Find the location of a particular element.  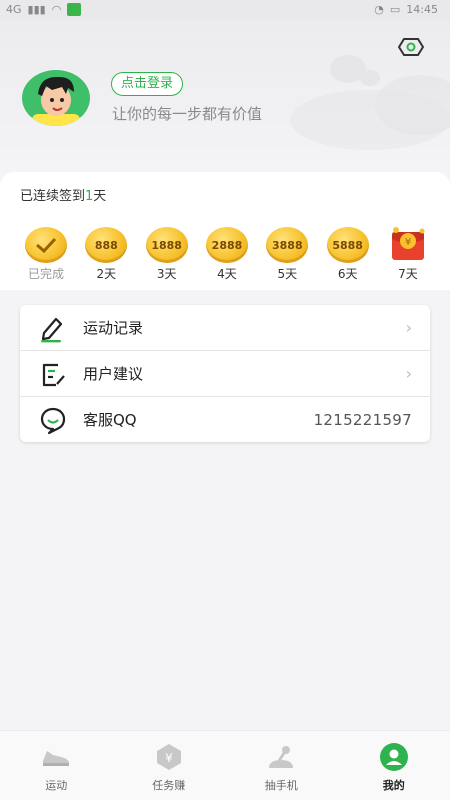

coin-icon: 2888 is located at coordinates (226, 245).